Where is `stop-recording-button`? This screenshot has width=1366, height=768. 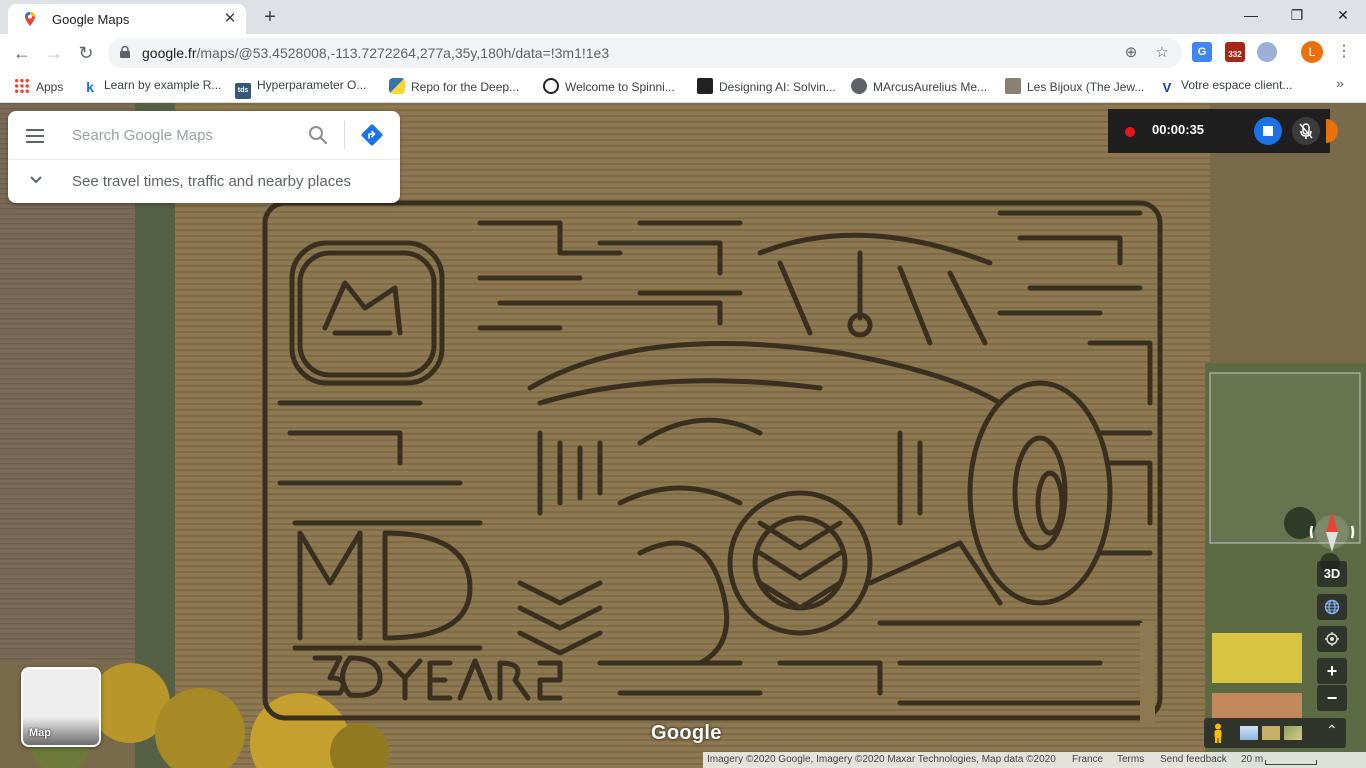 stop-recording-button is located at coordinates (1268, 131).